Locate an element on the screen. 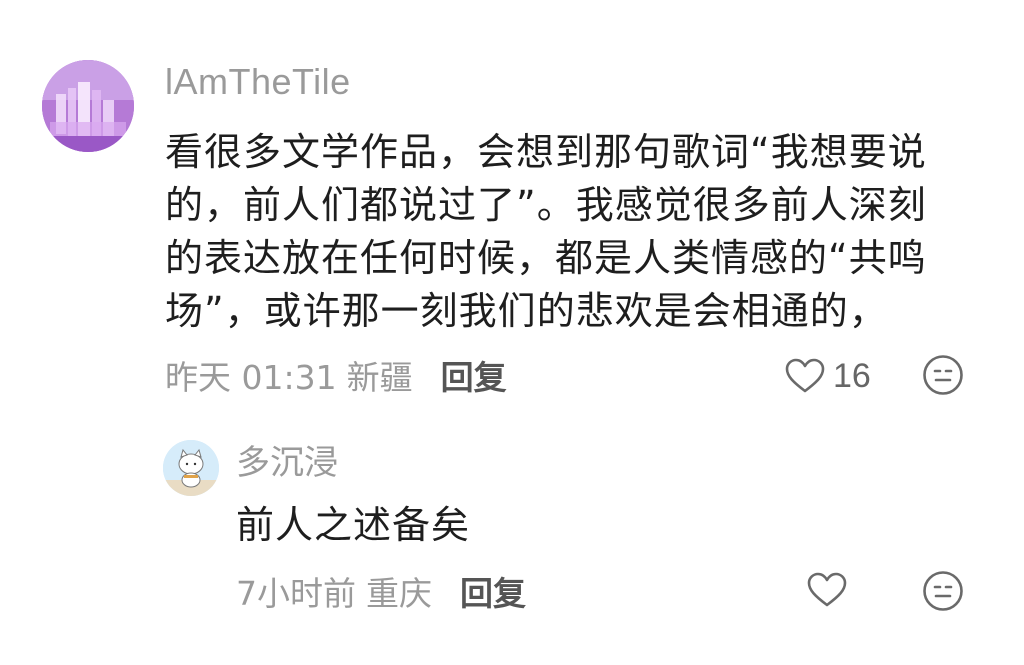  reply-meta: 7小时前 重庆 回复 is located at coordinates (381, 591).